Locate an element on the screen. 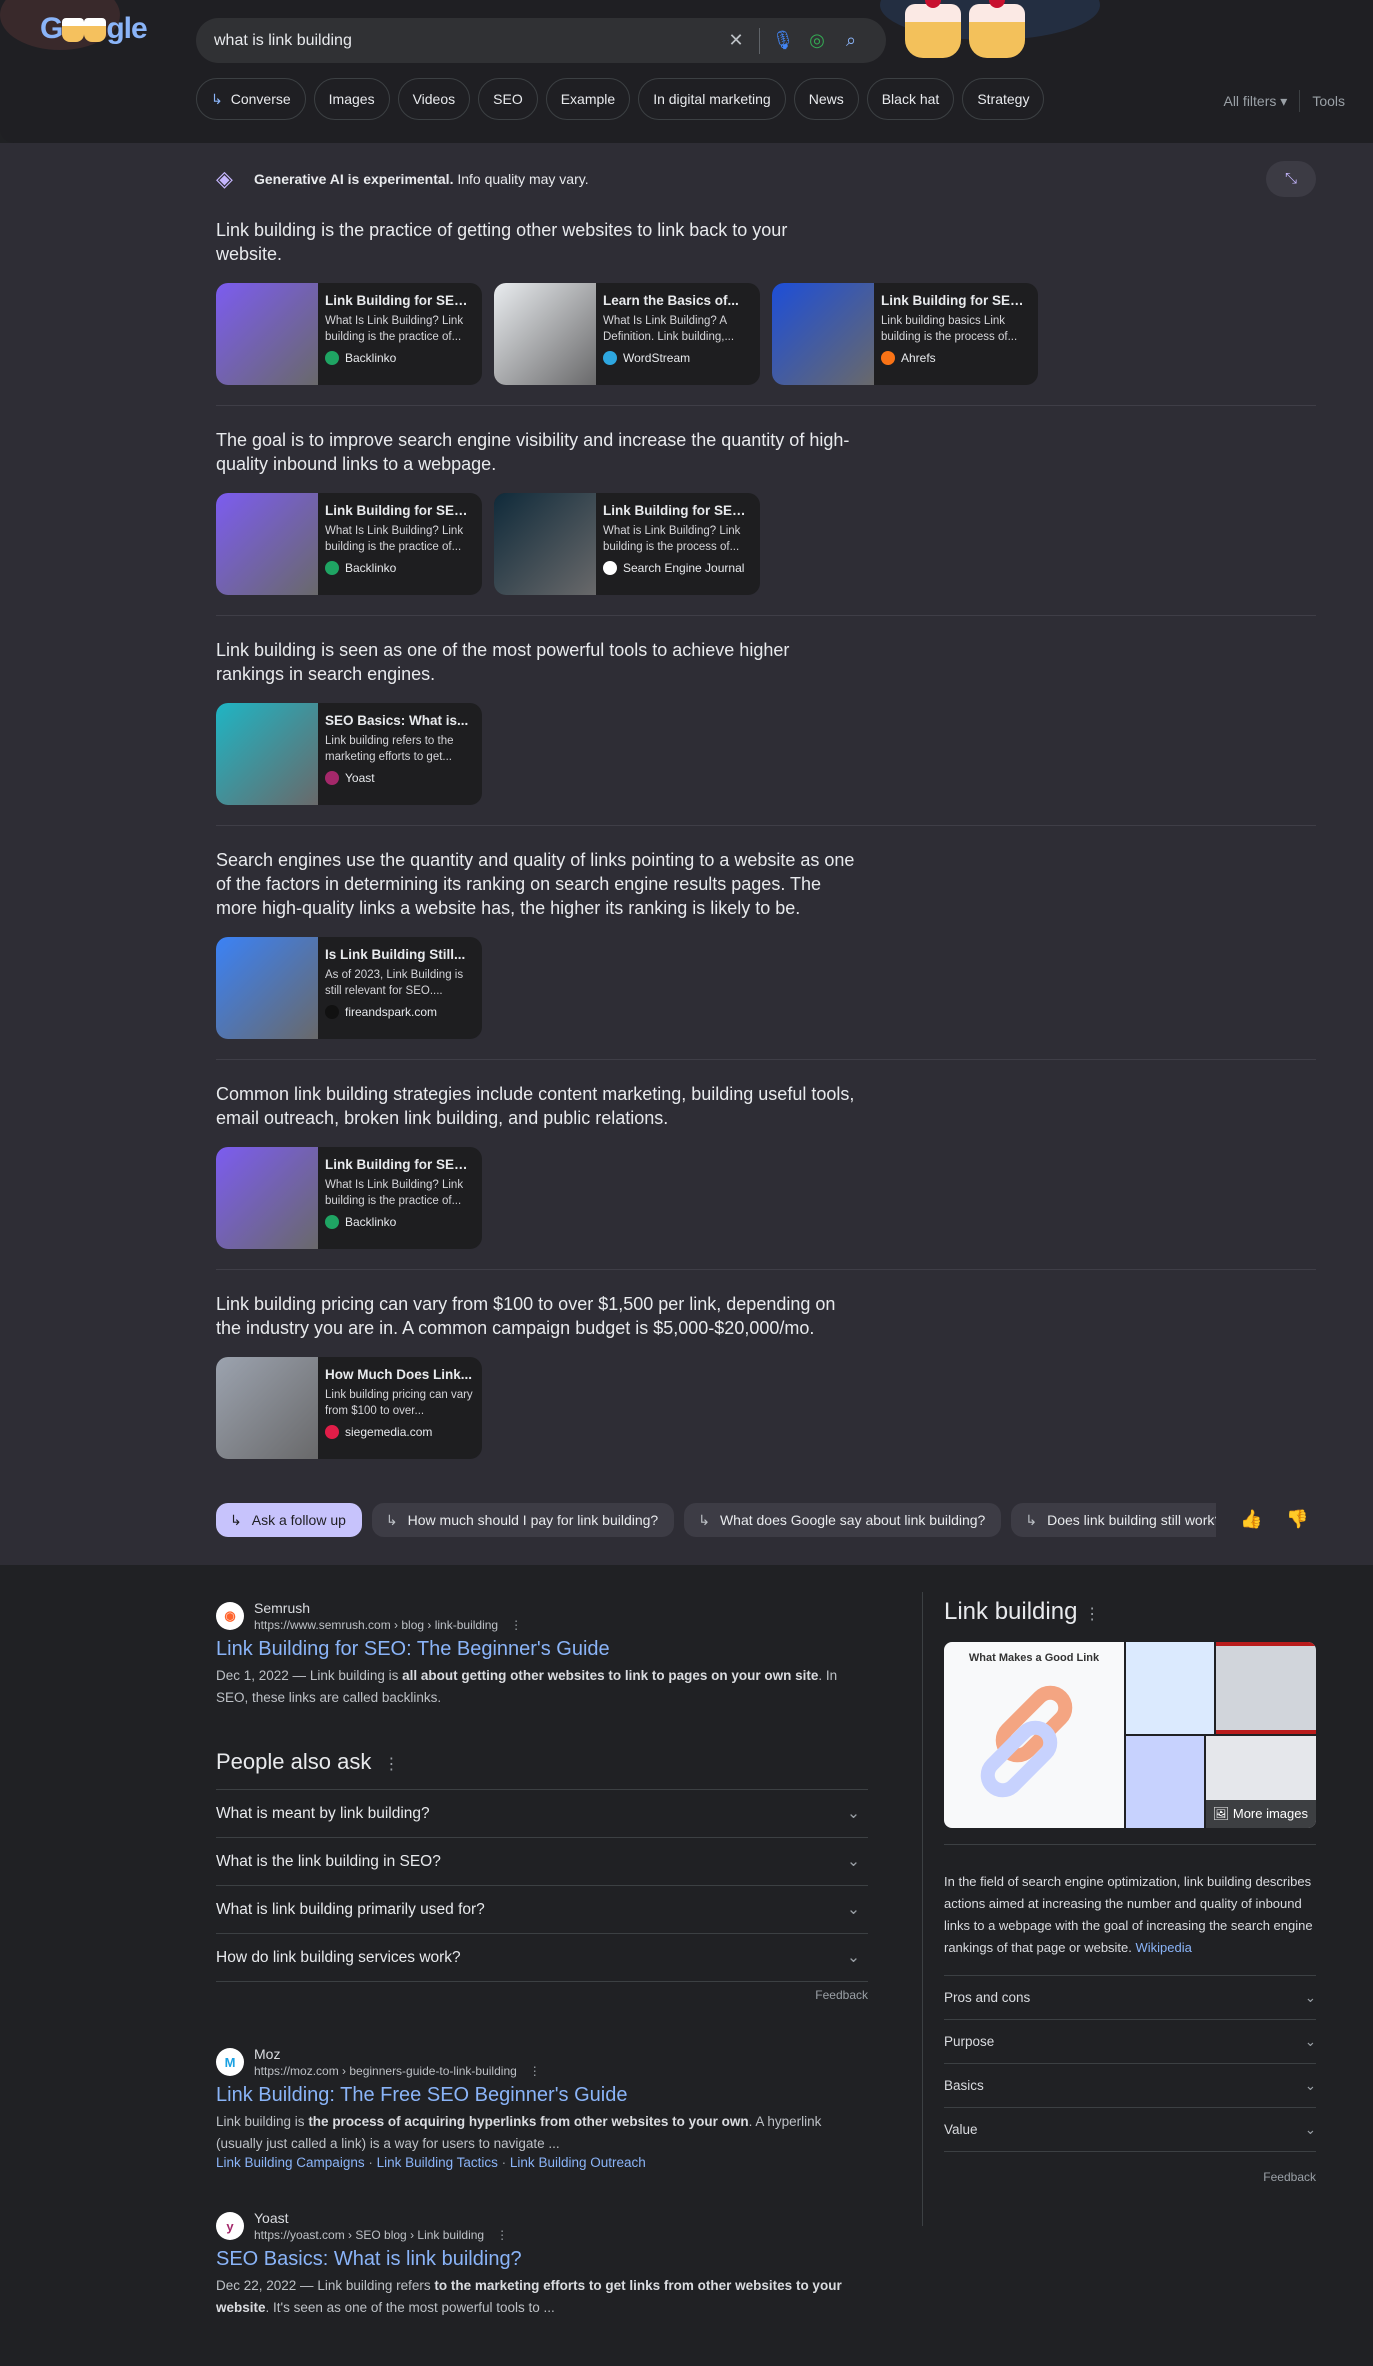 The image size is (1373, 2366). tools-button: Tools is located at coordinates (1328, 101).